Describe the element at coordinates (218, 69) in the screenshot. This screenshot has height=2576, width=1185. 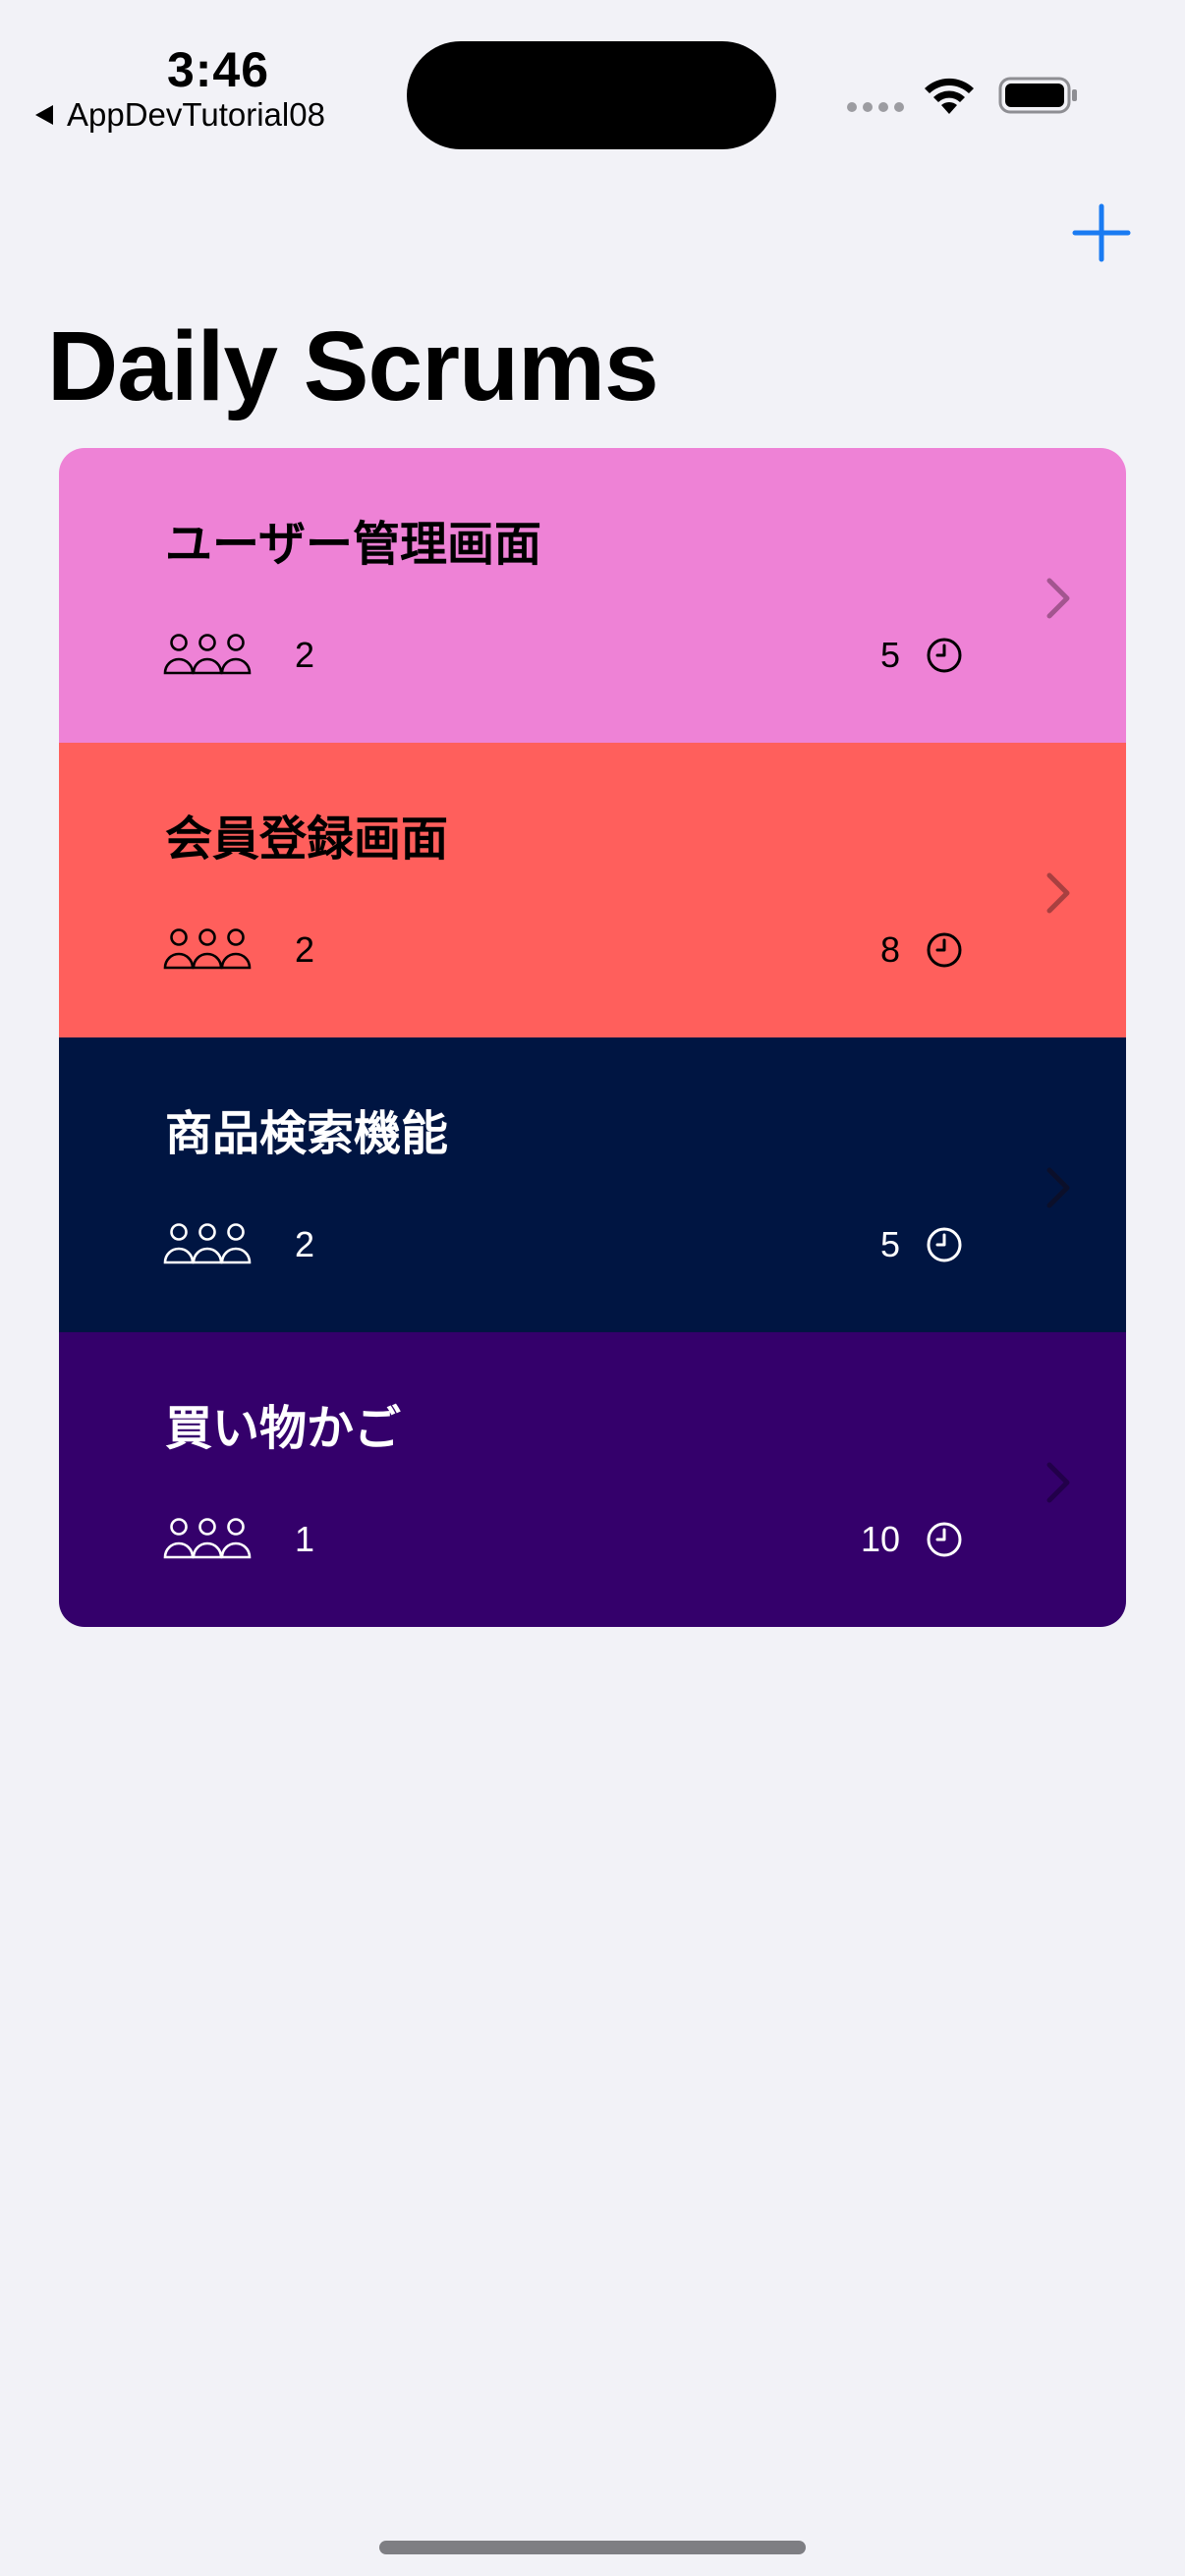
I see `status-time: 3:46` at that location.